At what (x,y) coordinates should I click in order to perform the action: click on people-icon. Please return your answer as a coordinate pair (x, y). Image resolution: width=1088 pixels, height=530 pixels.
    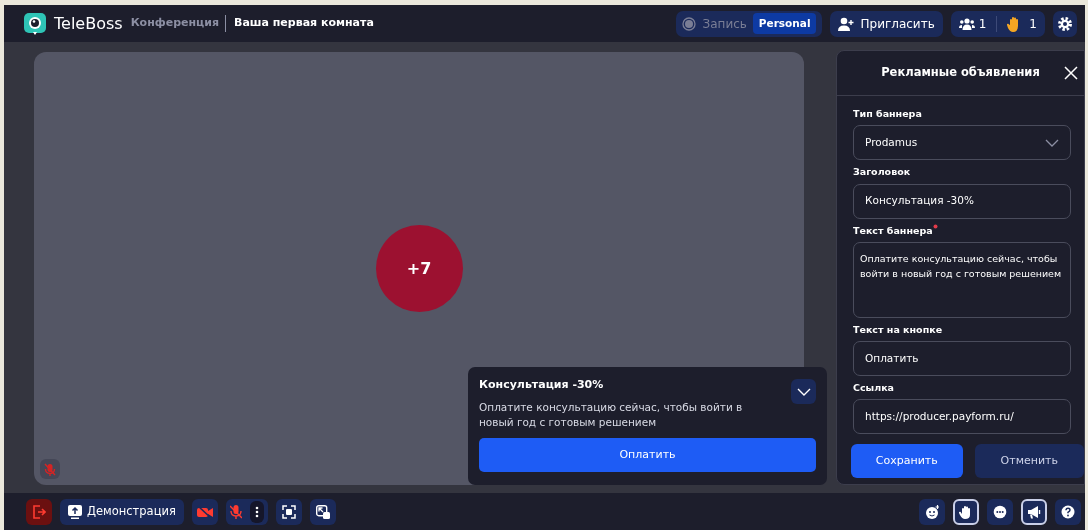
    Looking at the image, I should click on (966, 23).